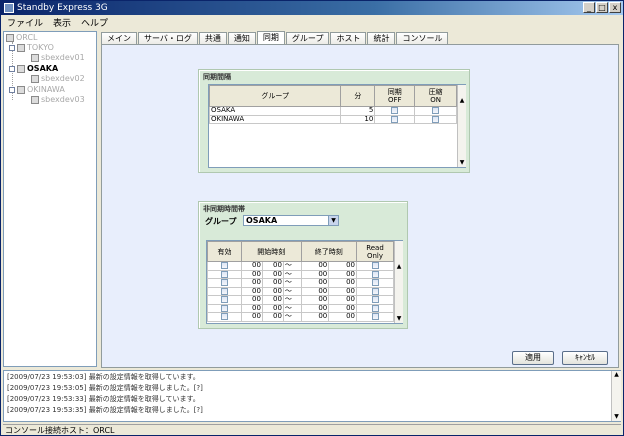  Describe the element at coordinates (212, 38) in the screenshot. I see `tab-common: 共通` at that location.